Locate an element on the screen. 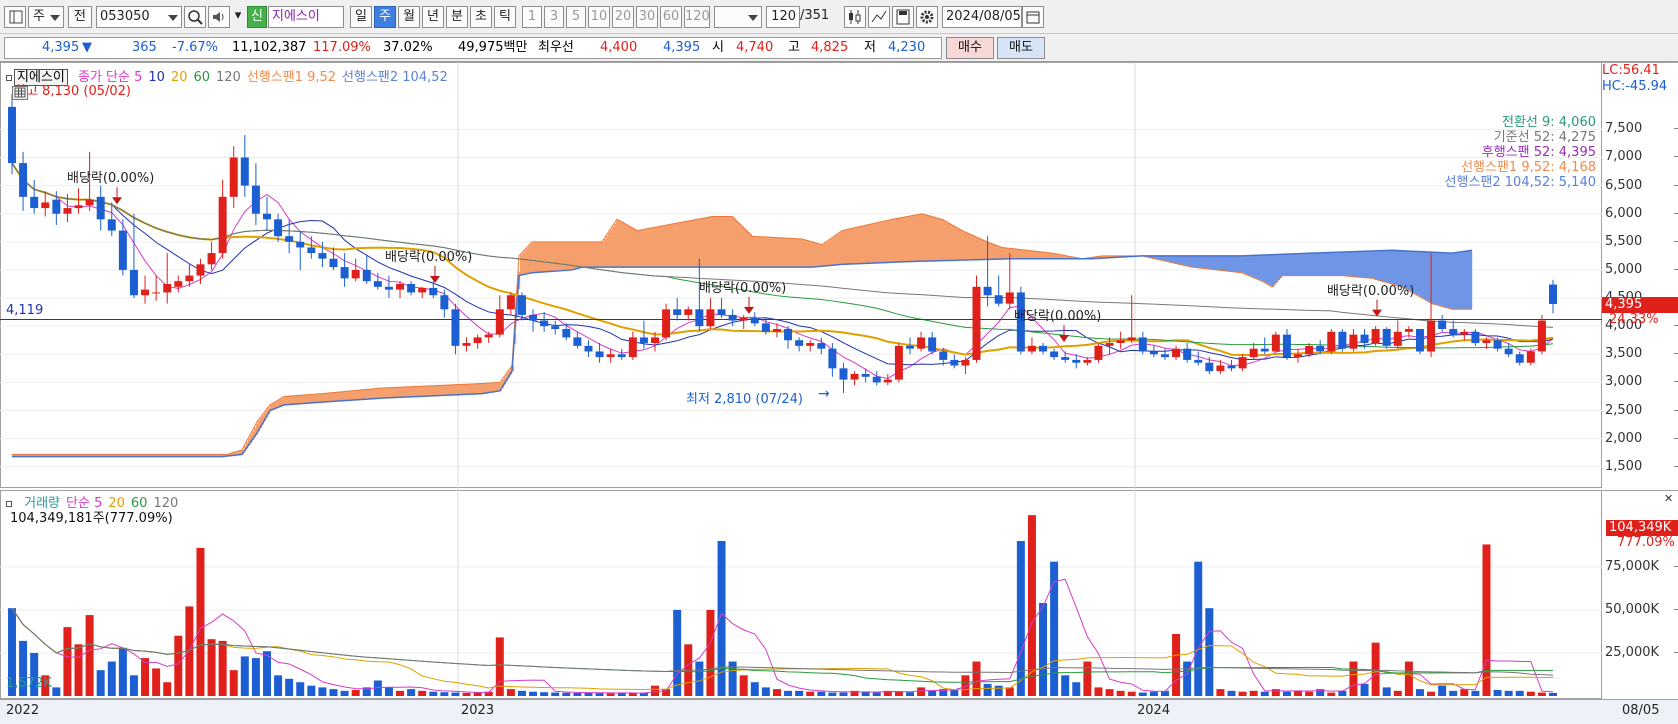  panel-close-icon: ✕ is located at coordinates (1668, 498).